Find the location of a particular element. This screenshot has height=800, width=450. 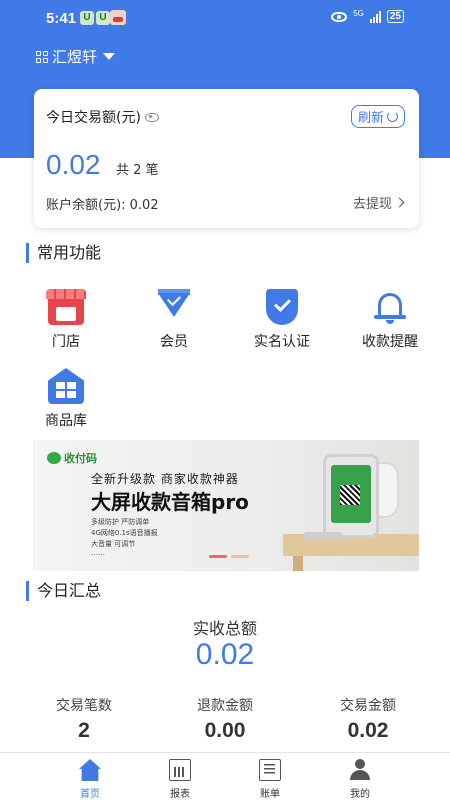

store-selector: 汇煜轩 is located at coordinates (76, 56).